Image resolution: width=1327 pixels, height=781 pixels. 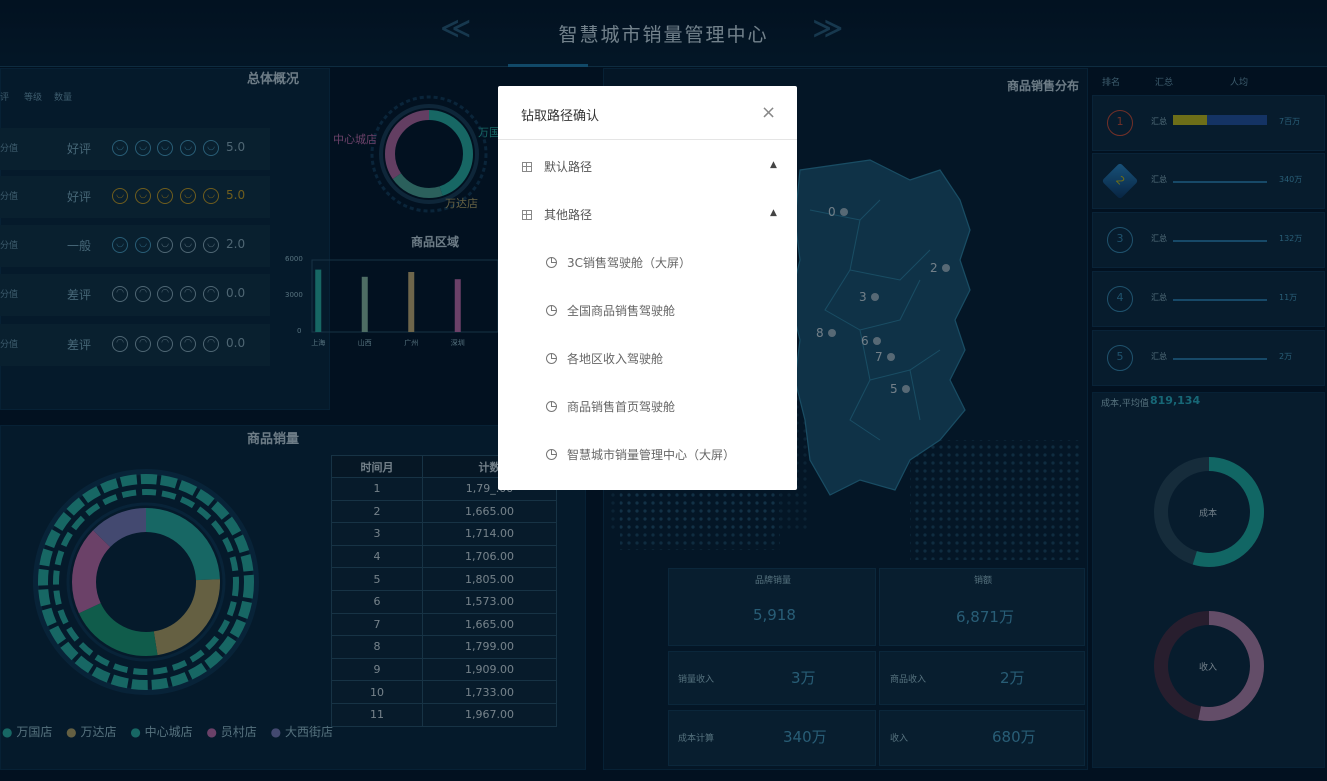 What do you see at coordinates (640, 454) in the screenshot?
I see `path-item: 智慧城市销量管理中心（大屏）` at bounding box center [640, 454].